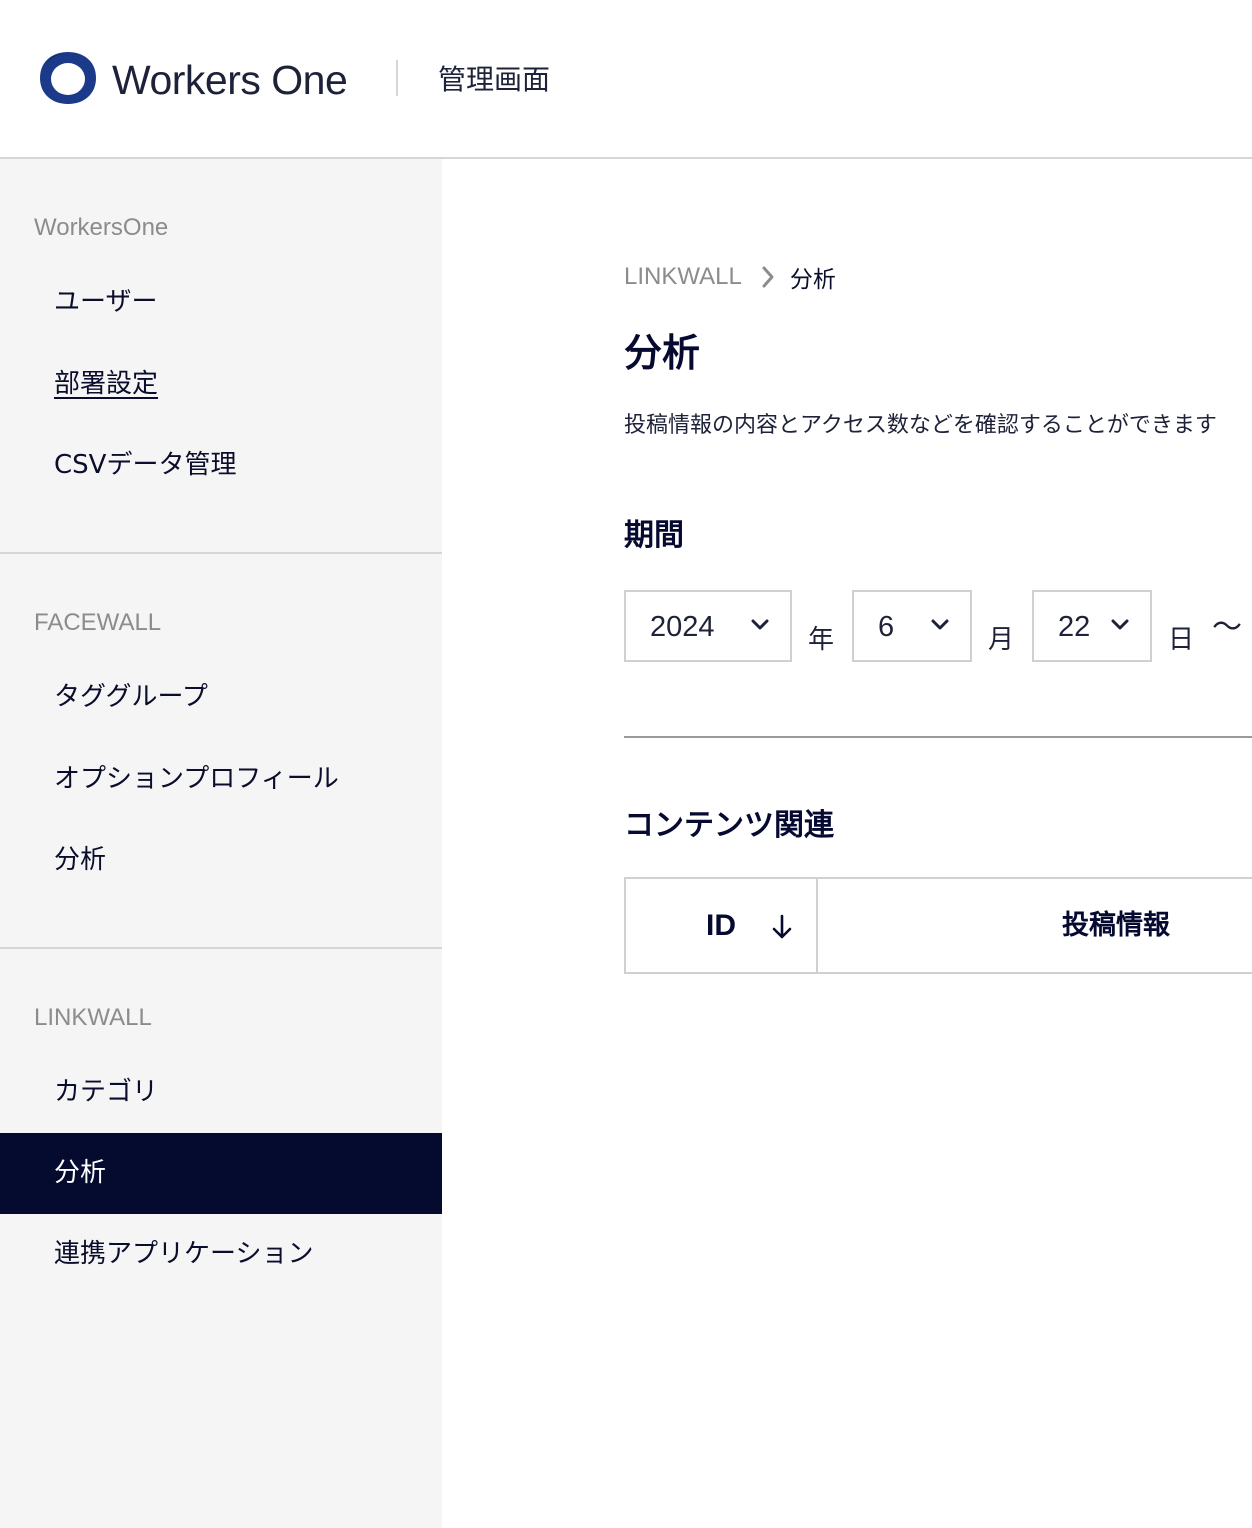 This screenshot has width=1252, height=1528. What do you see at coordinates (938, 925) in the screenshot?
I see `content-table: ID 投稿情報` at bounding box center [938, 925].